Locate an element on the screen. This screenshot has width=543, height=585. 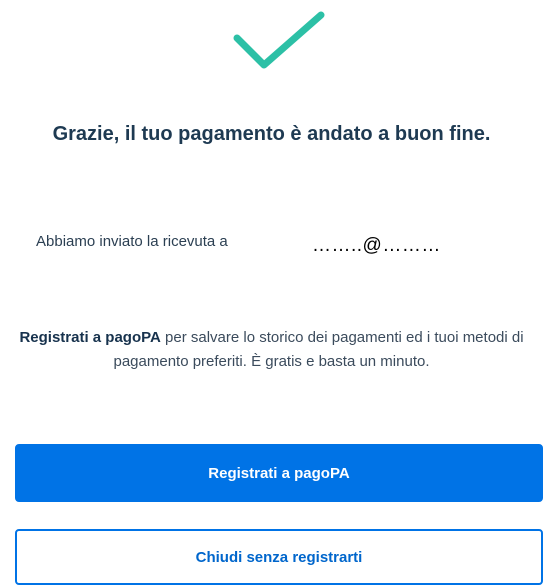
checkmark-icon is located at coordinates (279, 40).